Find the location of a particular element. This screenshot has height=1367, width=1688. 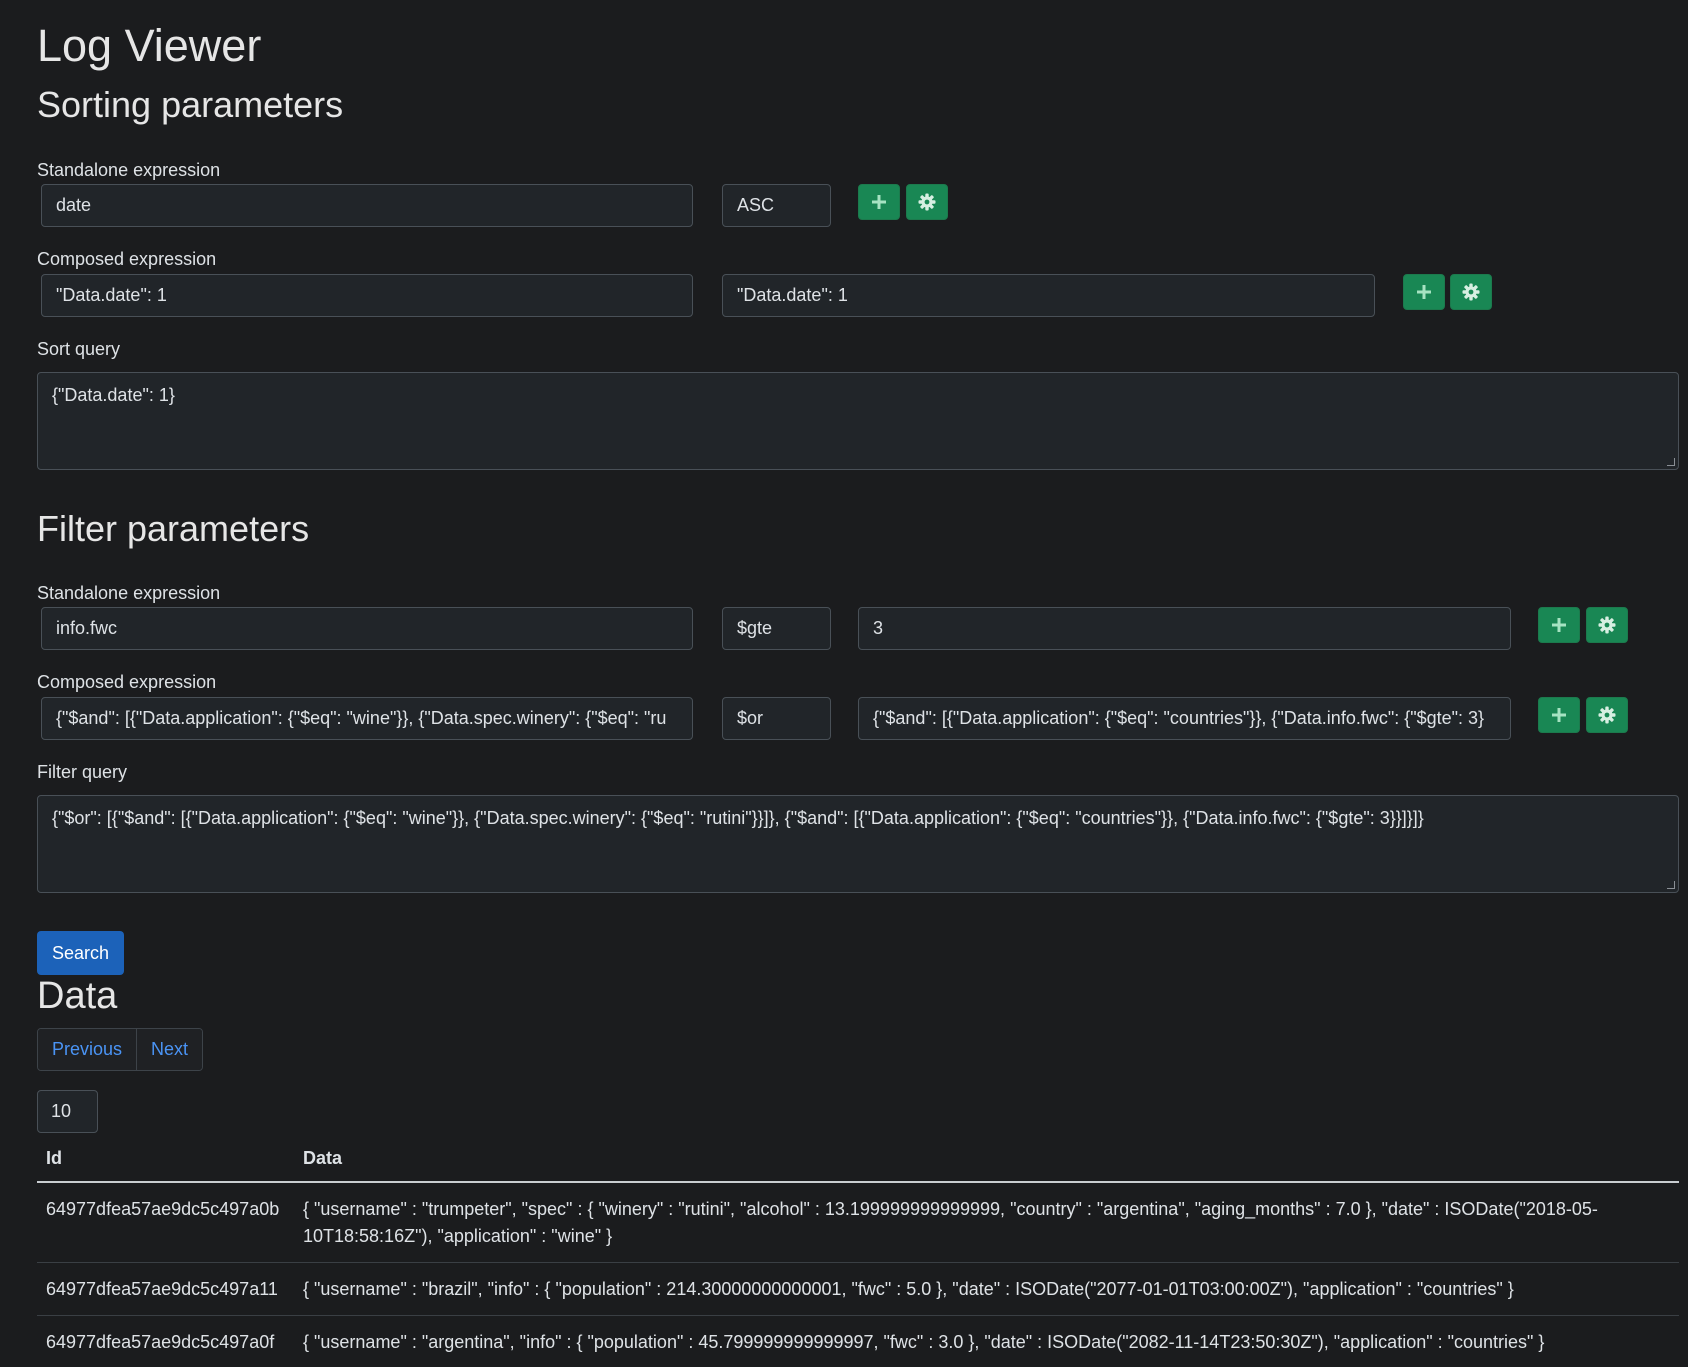

sort-standalone-label: Standalone expression is located at coordinates (129, 170).